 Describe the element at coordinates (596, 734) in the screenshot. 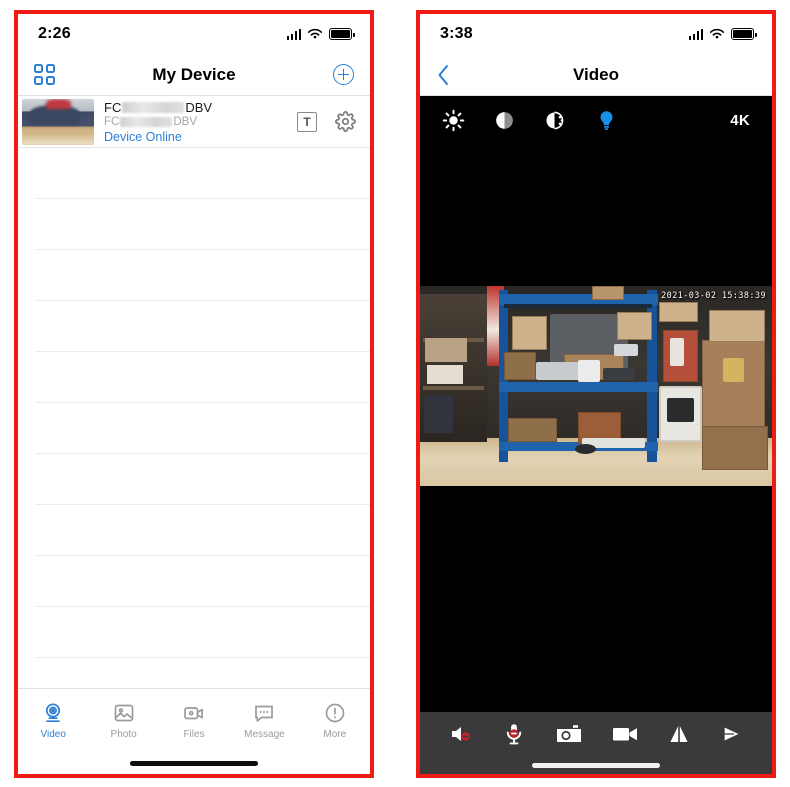

I see `video-controls-toolbar` at that location.